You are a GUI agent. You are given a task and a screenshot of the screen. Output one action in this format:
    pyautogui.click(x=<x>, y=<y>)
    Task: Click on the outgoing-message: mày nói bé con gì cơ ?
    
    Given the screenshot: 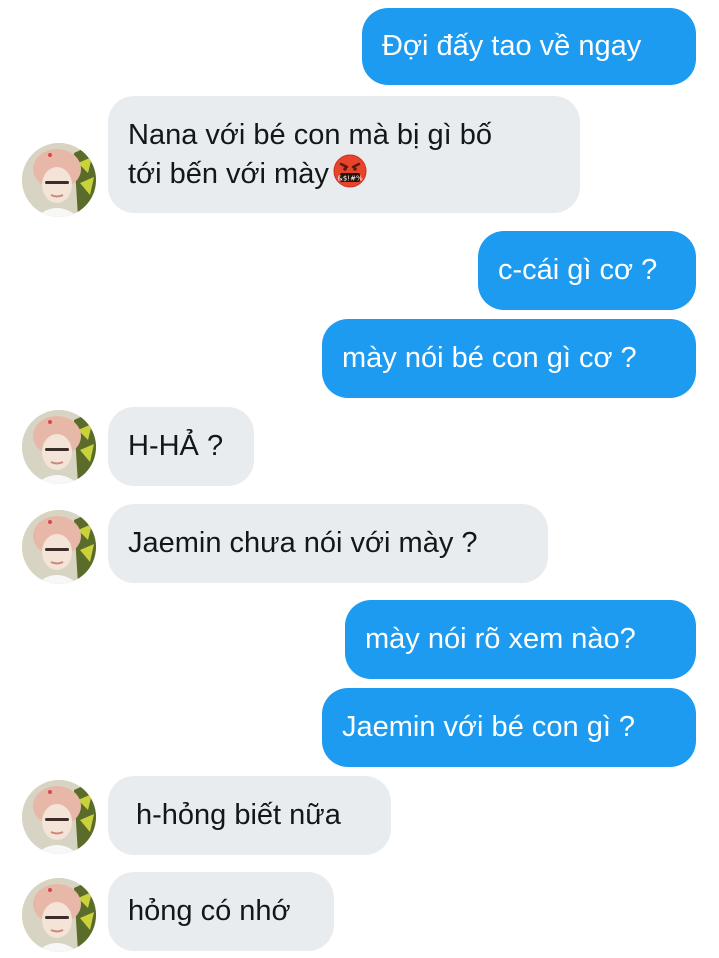 What is the action you would take?
    pyautogui.click(x=509, y=358)
    